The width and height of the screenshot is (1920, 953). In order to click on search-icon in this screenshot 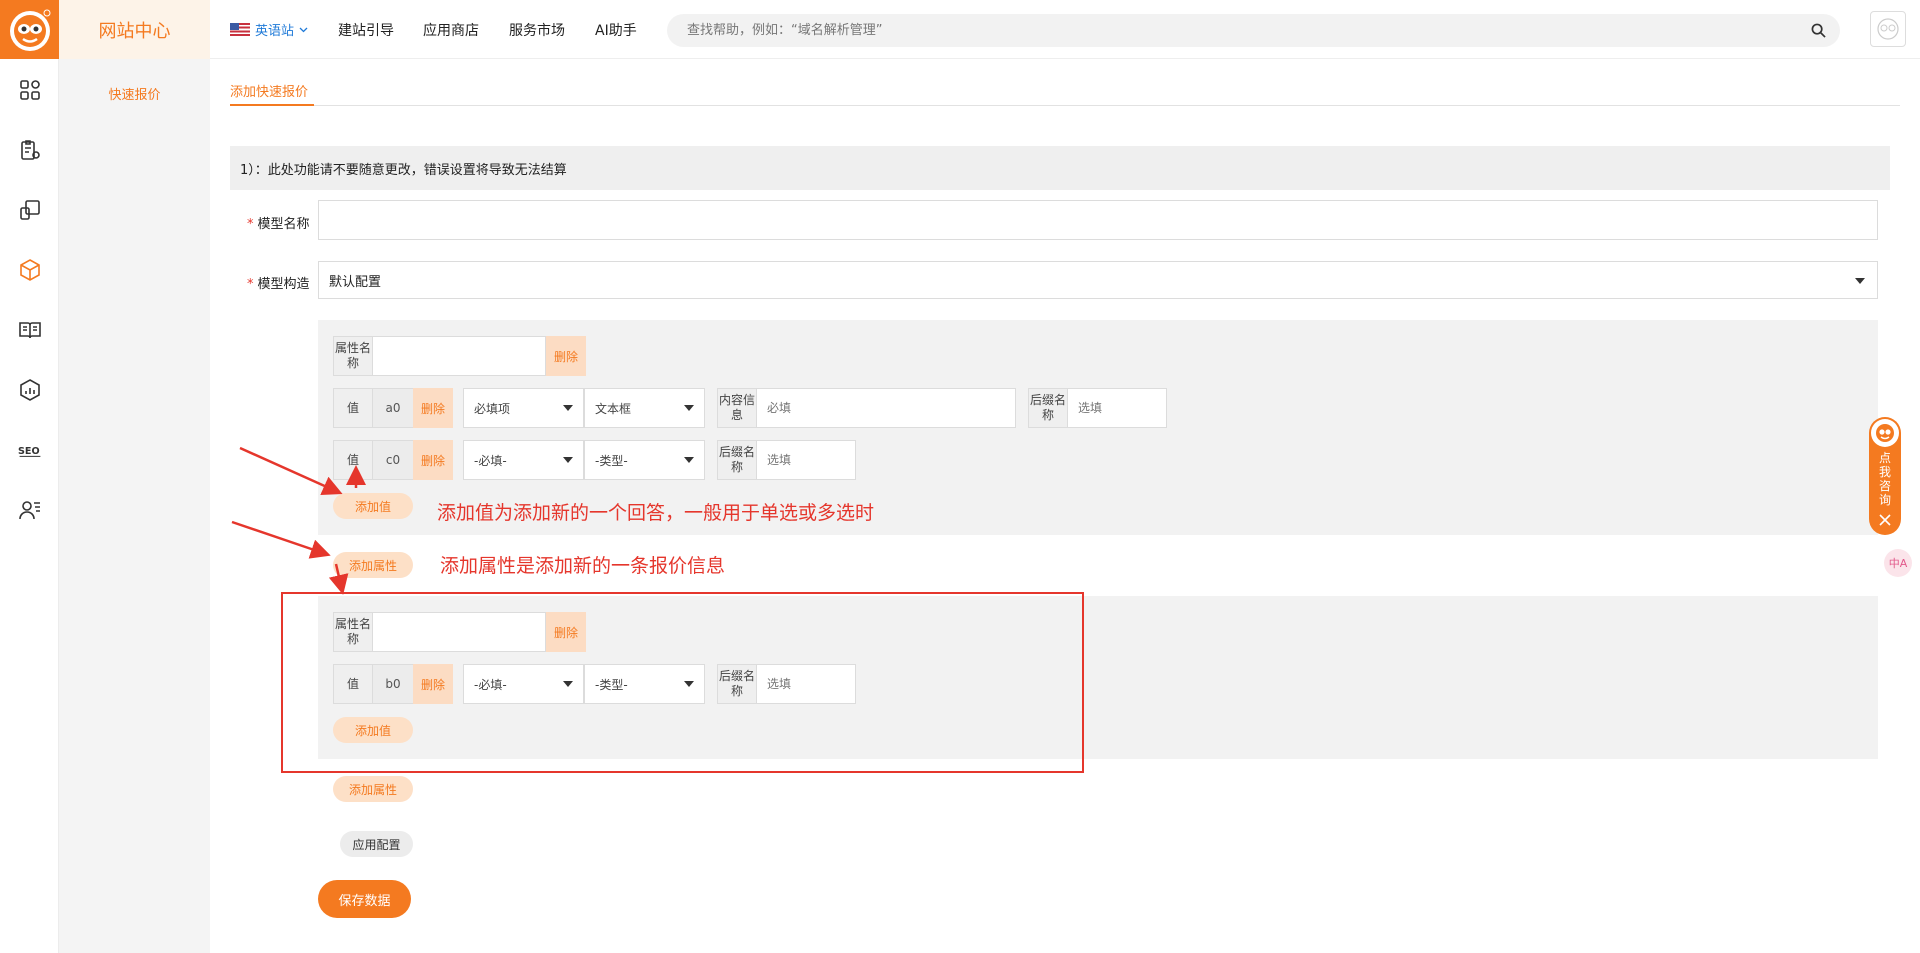, I will do `click(1818, 30)`.